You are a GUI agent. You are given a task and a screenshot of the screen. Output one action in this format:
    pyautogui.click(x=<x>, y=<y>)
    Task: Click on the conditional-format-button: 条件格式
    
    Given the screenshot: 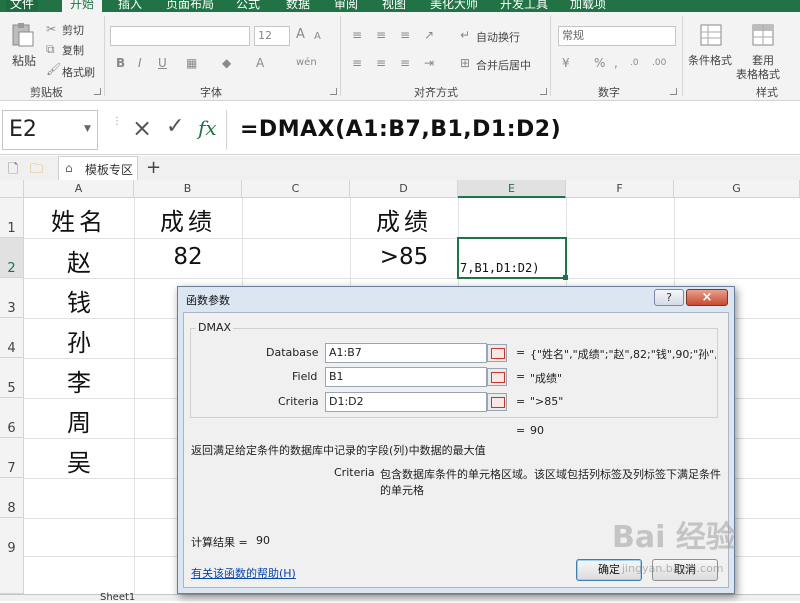 What is the action you would take?
    pyautogui.click(x=710, y=60)
    